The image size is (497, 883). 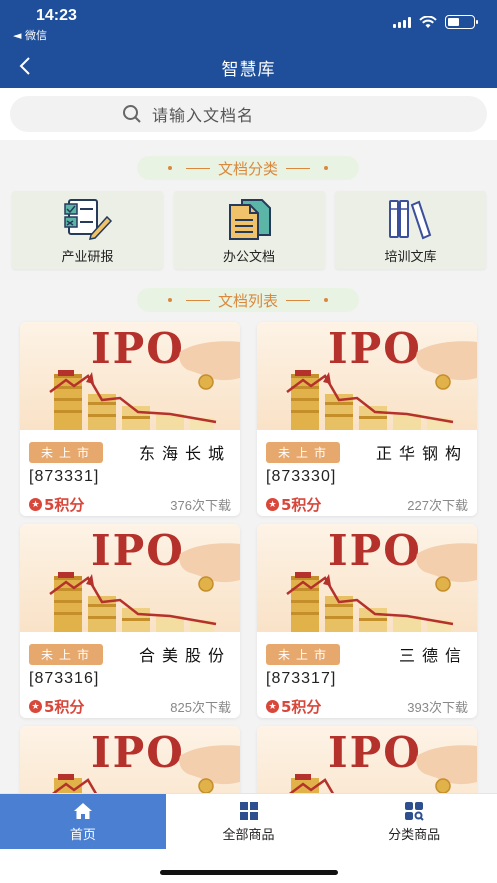 I want to click on section-title-text: 文档列表, so click(x=247, y=300).